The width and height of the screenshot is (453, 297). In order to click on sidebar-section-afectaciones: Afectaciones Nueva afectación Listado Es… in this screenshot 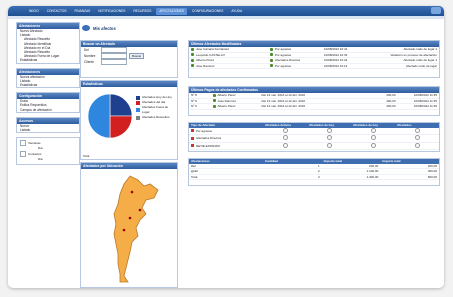, I will do `click(48, 78)`.